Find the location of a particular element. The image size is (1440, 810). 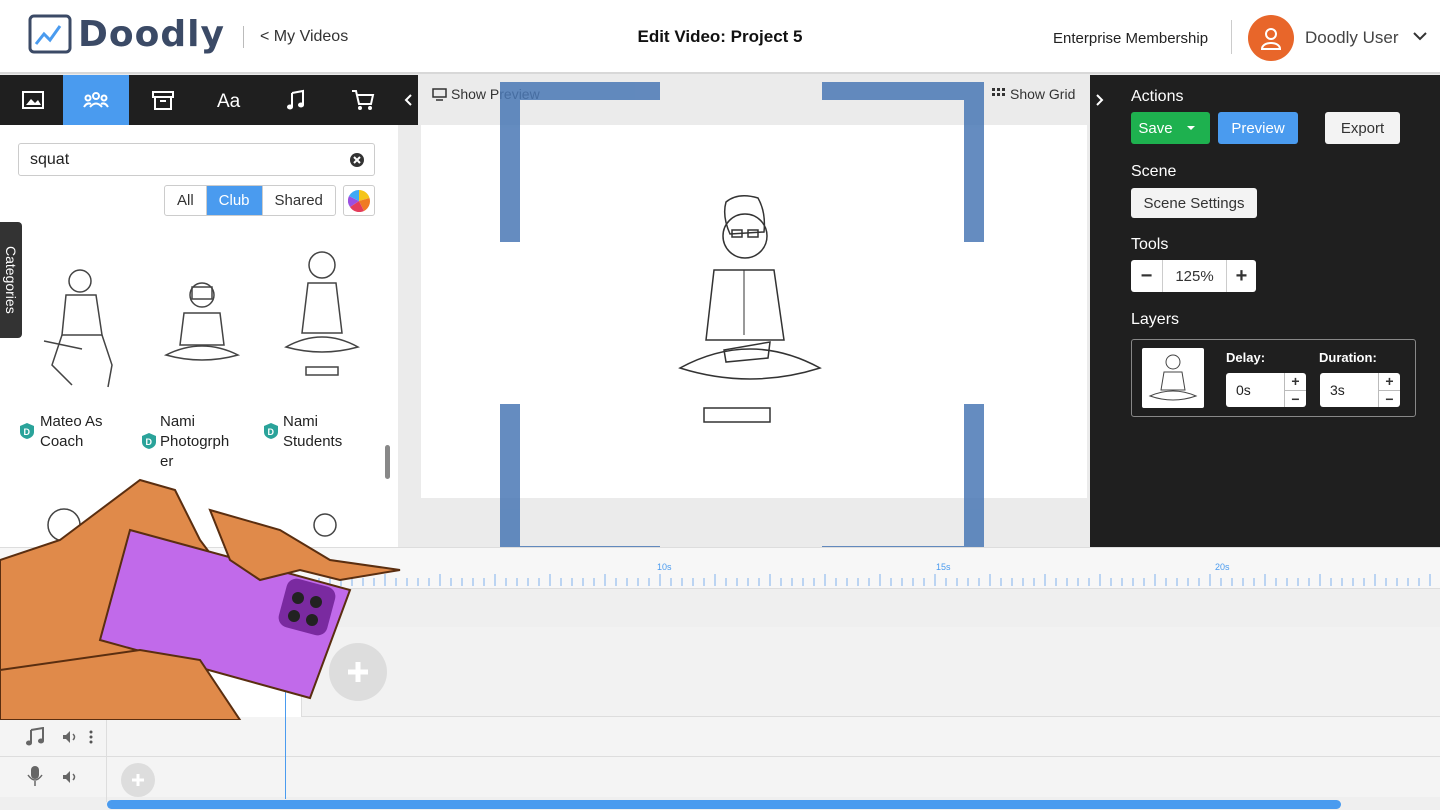

save-button: Save is located at coordinates (1170, 128).